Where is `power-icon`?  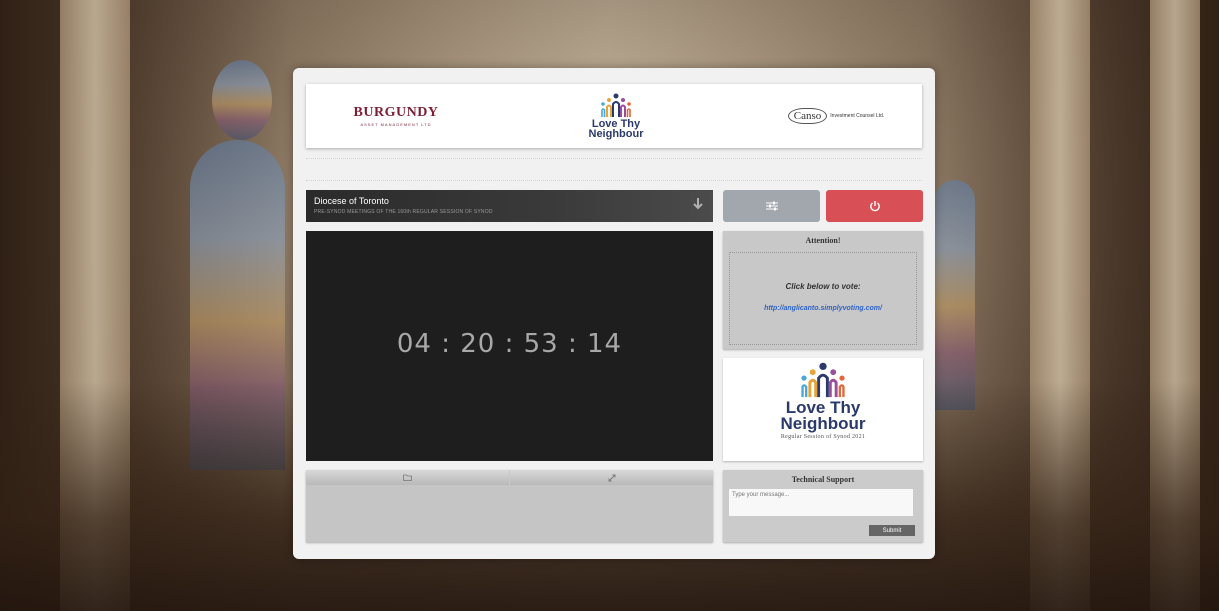 power-icon is located at coordinates (874, 206).